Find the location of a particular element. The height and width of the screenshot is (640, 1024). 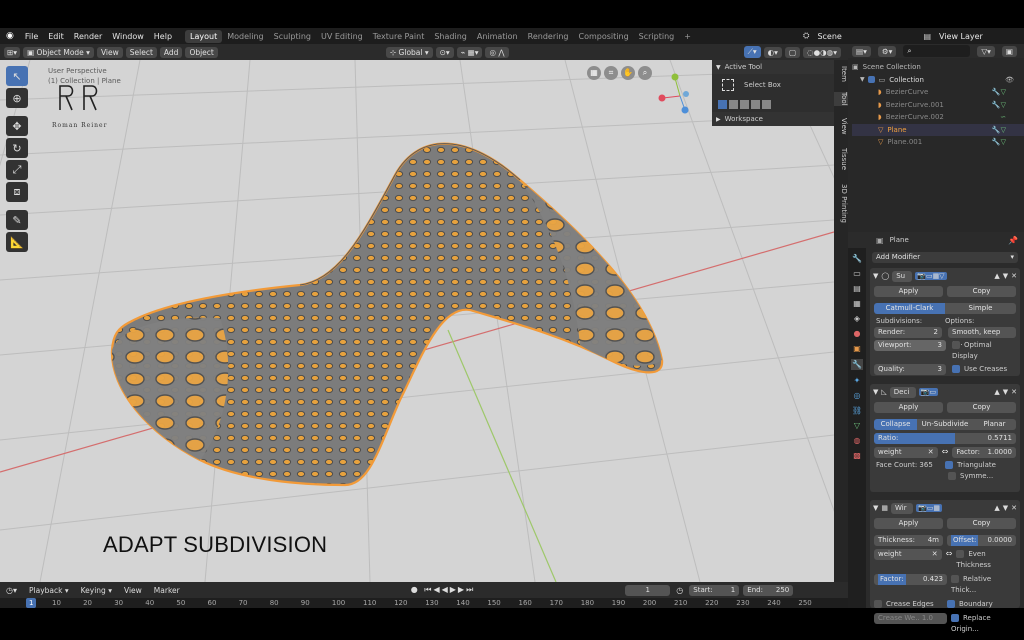

move-up-icon: ▲ is located at coordinates (996, 392).